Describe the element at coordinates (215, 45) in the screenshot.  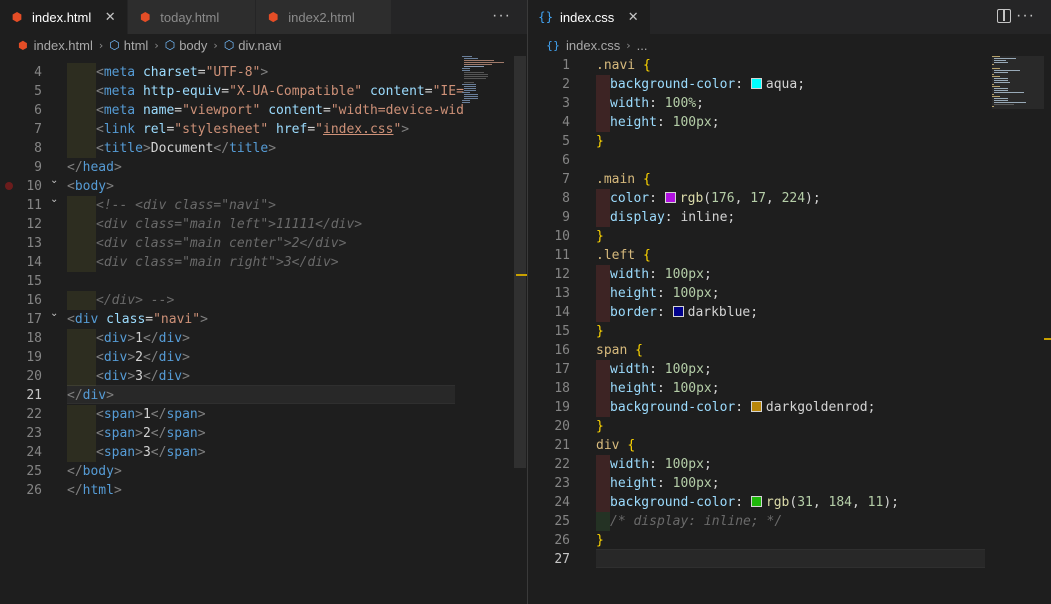
I see `chevron-right-icon: ›` at that location.